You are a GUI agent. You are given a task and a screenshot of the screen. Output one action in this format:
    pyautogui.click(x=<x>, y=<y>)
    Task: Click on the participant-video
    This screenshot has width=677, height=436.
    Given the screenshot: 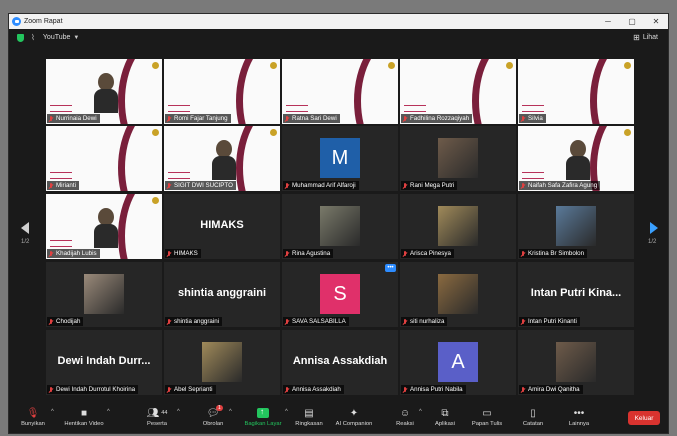 What is the action you would take?
    pyautogui.click(x=106, y=228)
    